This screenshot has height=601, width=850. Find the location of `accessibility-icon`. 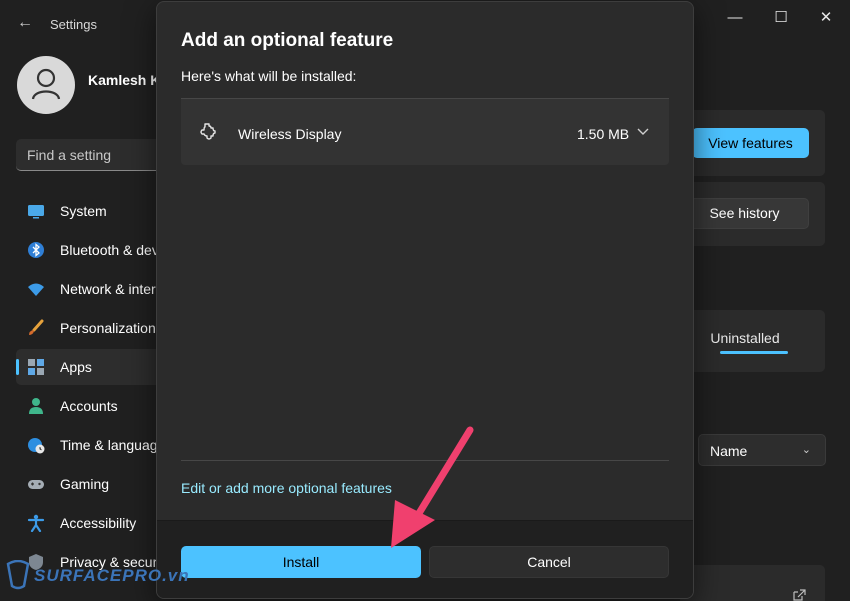

accessibility-icon is located at coordinates (36, 523).